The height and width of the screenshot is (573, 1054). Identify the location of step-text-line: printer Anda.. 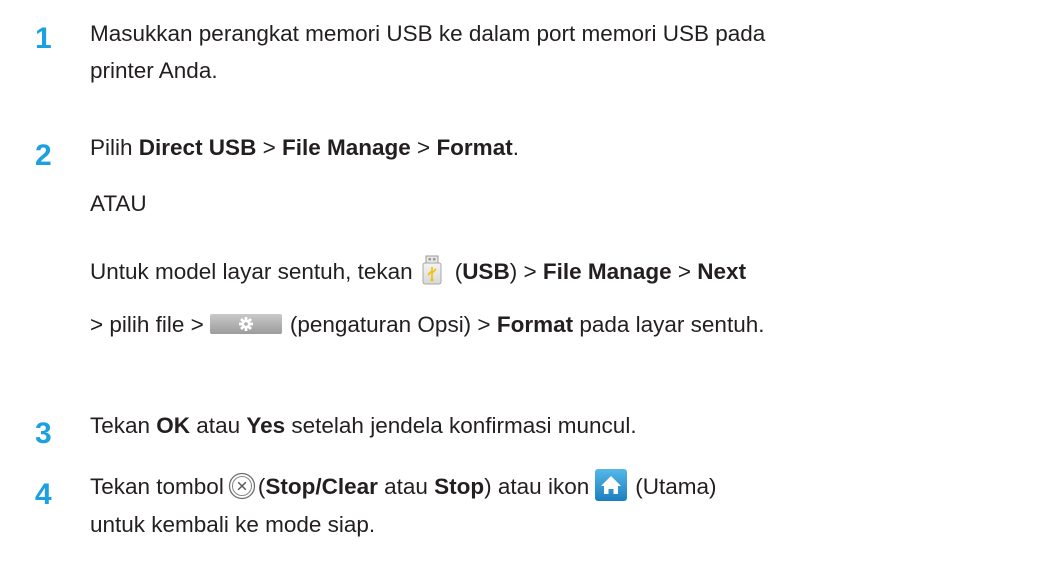
(154, 70).